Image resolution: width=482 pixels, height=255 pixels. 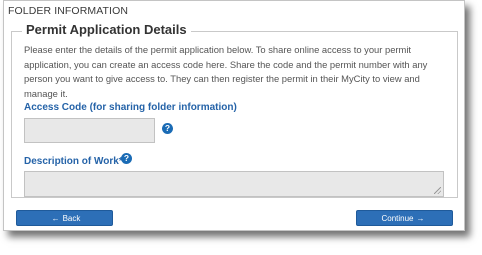 I want to click on fieldset-legend: Permit Application Details, so click(x=106, y=29).